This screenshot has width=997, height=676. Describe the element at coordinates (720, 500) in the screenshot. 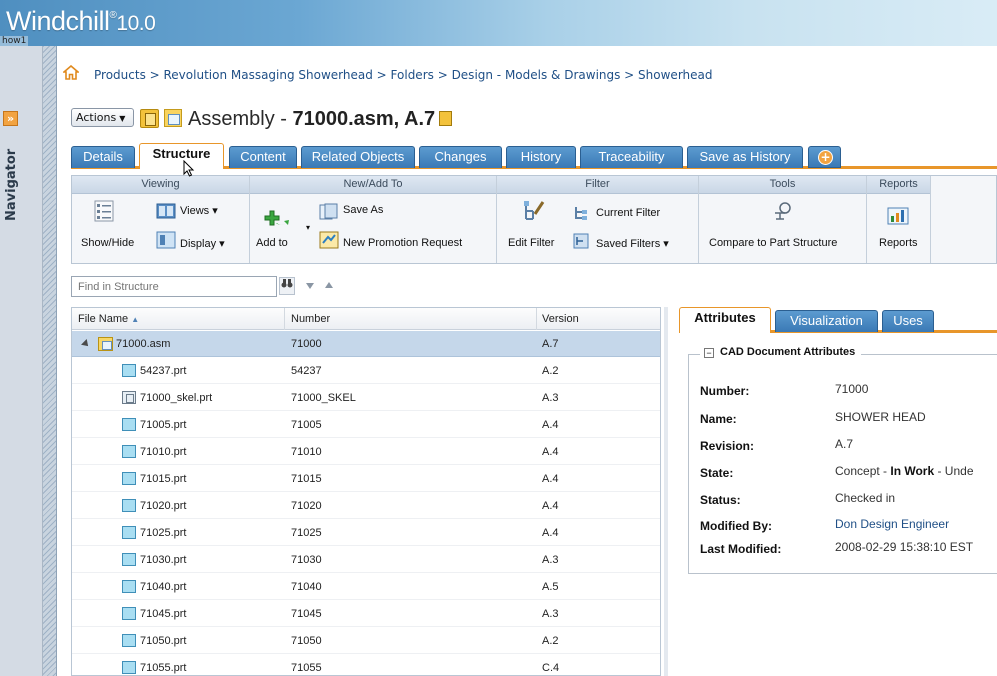

I see `status-label: Status:` at that location.